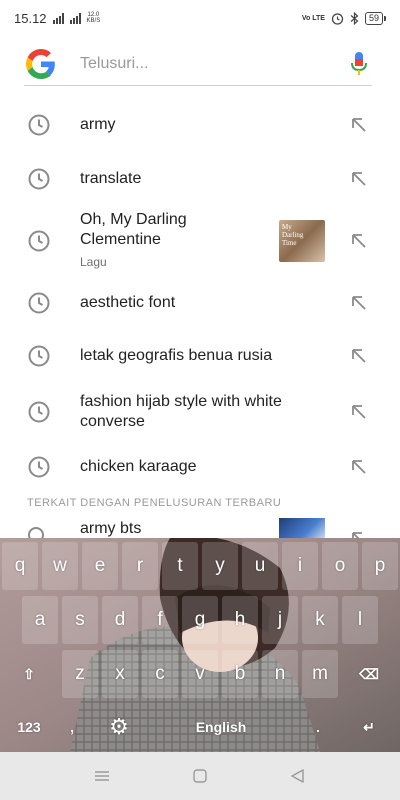  What do you see at coordinates (380, 566) in the screenshot?
I see `key-p: p` at bounding box center [380, 566].